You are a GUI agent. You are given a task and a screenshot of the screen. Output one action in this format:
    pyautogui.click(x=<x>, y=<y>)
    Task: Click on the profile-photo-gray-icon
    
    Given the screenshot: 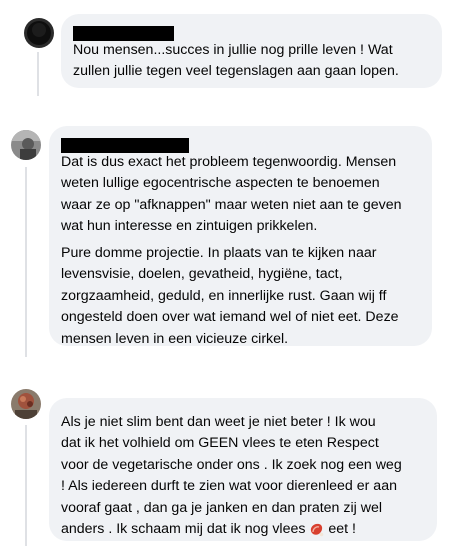 What is the action you would take?
    pyautogui.click(x=26, y=145)
    